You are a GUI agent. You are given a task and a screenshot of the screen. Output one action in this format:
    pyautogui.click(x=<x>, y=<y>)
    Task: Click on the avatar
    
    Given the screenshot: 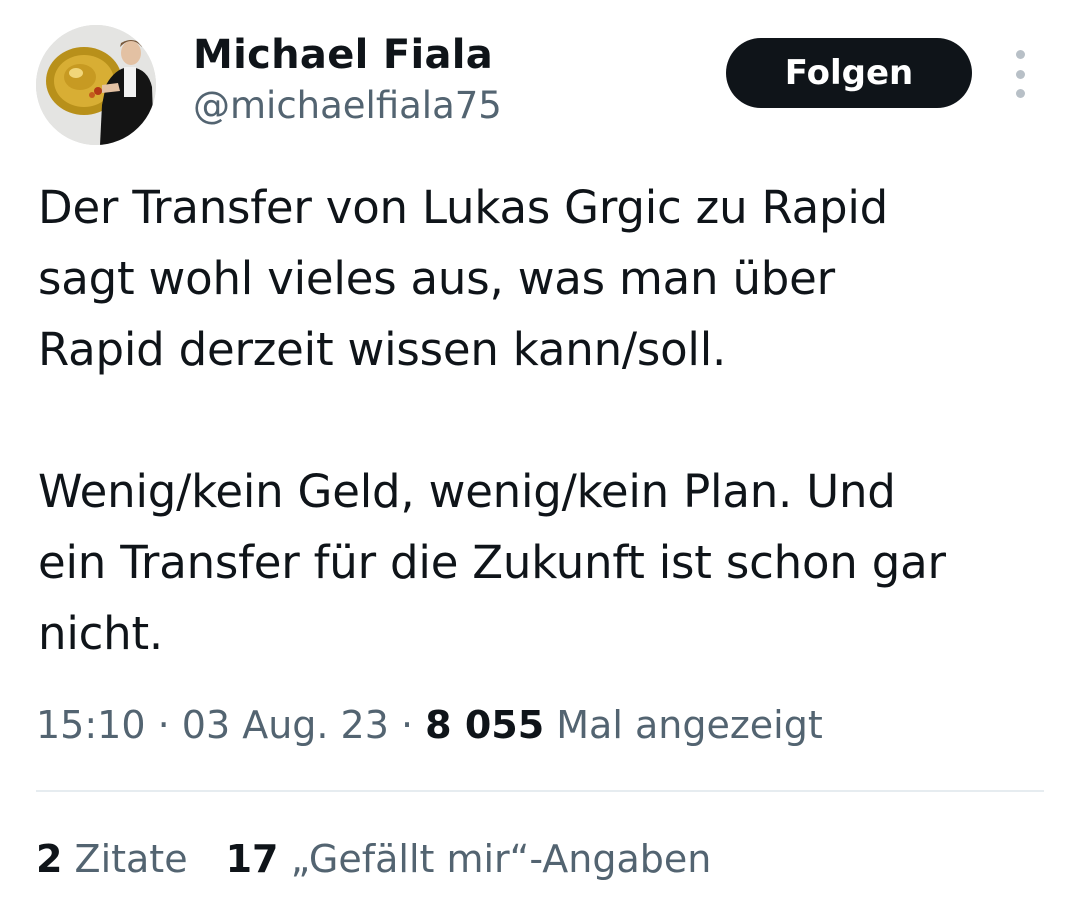 What is the action you would take?
    pyautogui.click(x=96, y=85)
    